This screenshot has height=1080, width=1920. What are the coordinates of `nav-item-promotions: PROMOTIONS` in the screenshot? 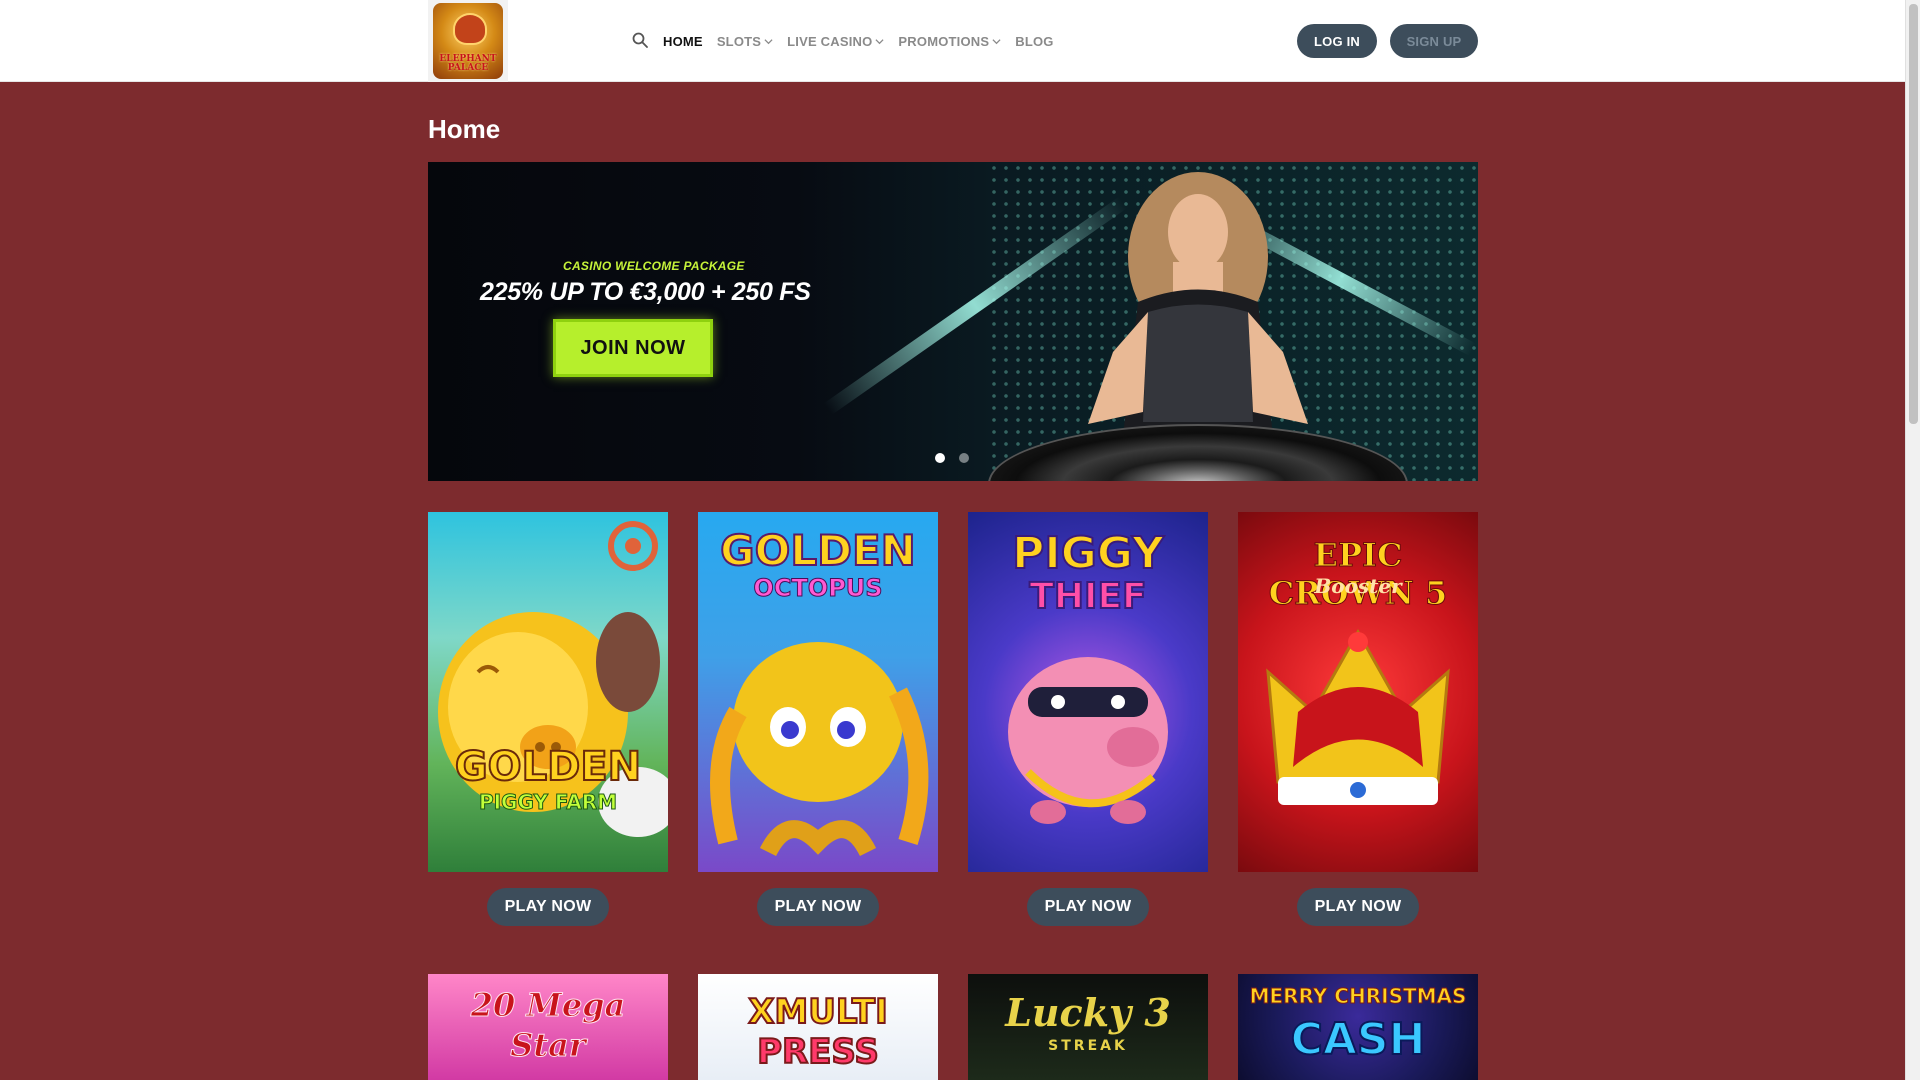 It's located at (949, 41).